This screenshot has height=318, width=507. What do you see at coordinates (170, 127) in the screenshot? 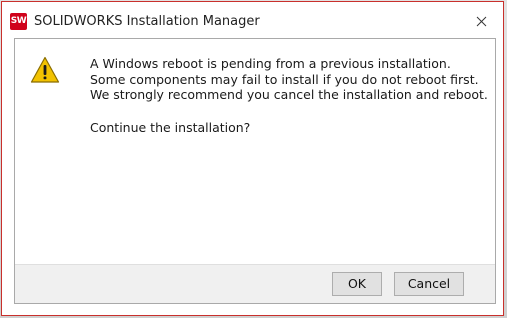
I see `continue-question: Continue the installation?` at bounding box center [170, 127].